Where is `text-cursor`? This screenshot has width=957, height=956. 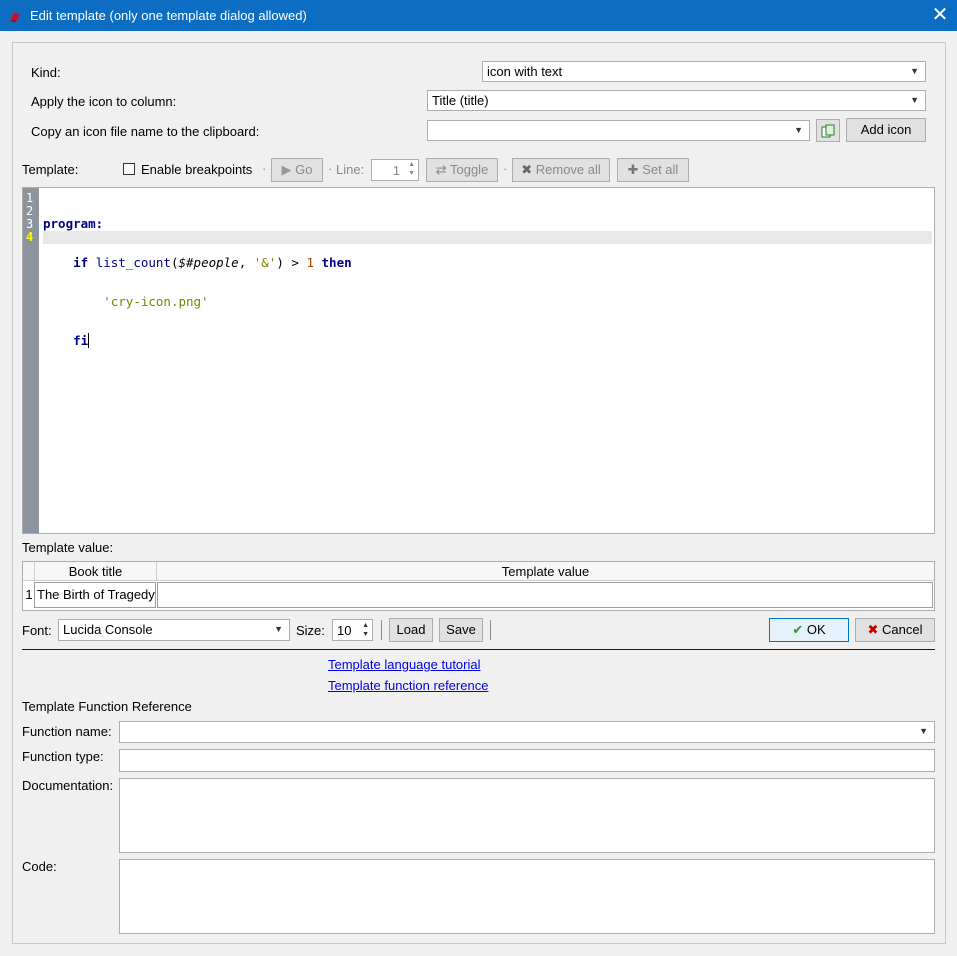 text-cursor is located at coordinates (89, 340).